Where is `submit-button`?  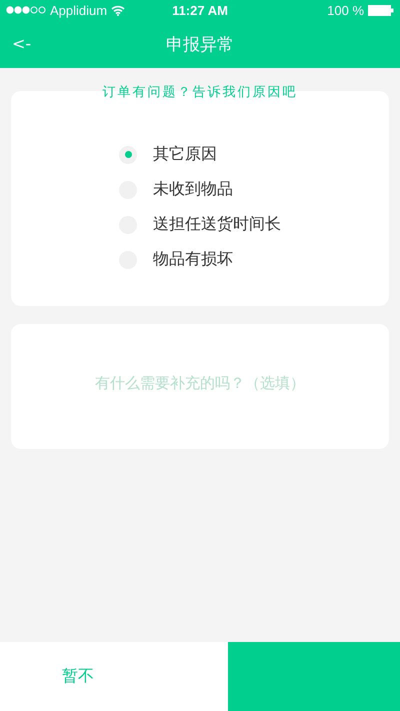
submit-button is located at coordinates (314, 676).